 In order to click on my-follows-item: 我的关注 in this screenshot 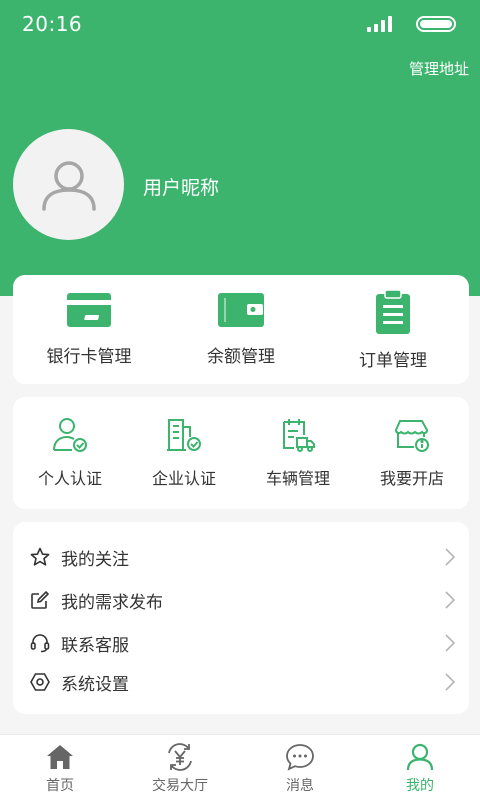, I will do `click(241, 557)`.